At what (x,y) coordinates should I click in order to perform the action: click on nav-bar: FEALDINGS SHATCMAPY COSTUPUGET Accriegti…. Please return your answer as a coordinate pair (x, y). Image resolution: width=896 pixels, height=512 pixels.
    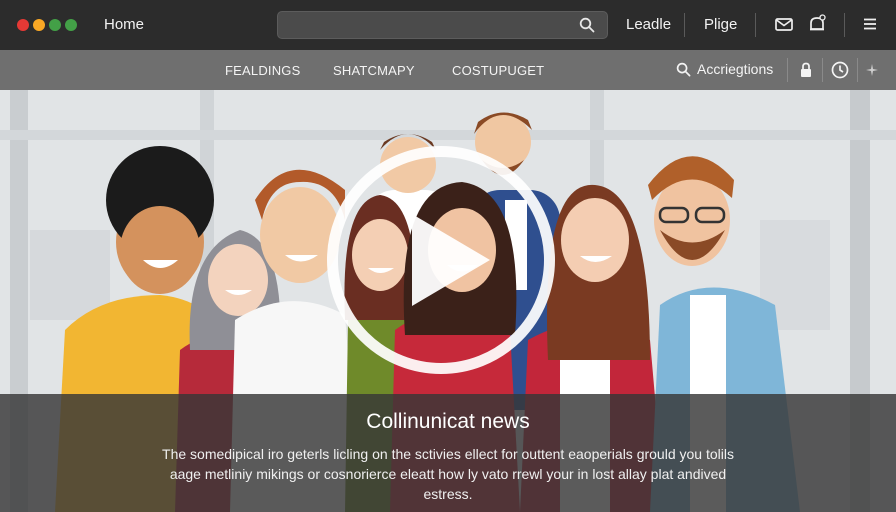
    Looking at the image, I should click on (448, 70).